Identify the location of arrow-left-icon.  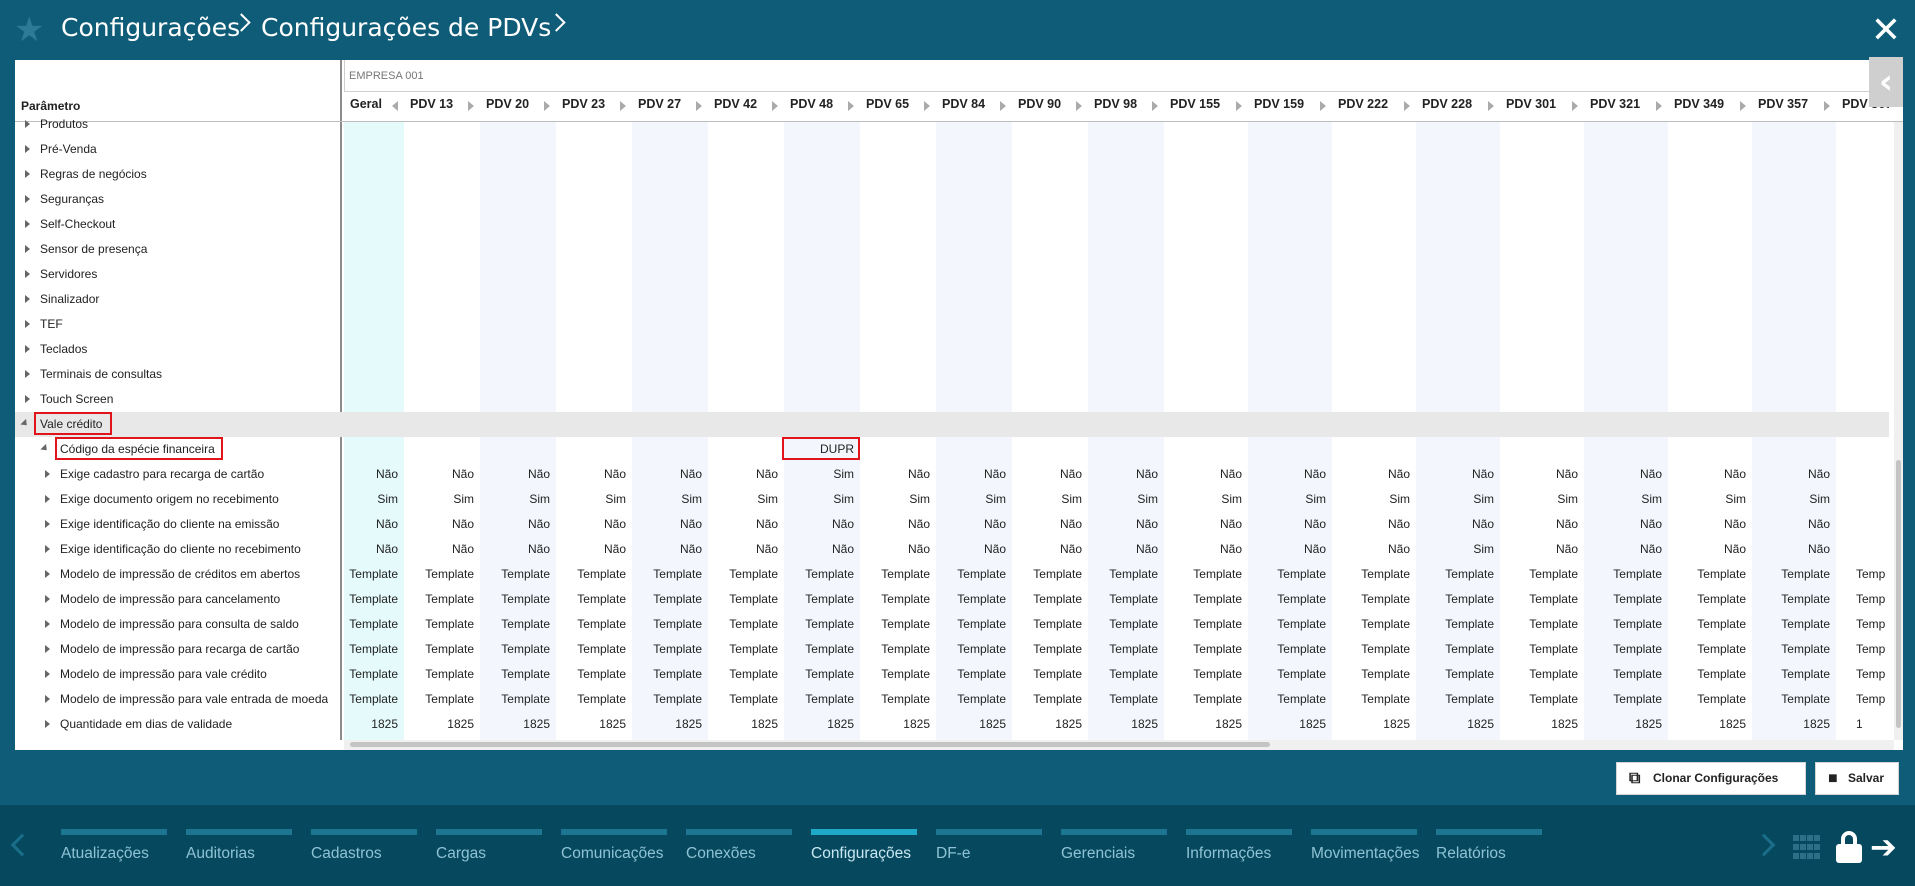
(395, 106).